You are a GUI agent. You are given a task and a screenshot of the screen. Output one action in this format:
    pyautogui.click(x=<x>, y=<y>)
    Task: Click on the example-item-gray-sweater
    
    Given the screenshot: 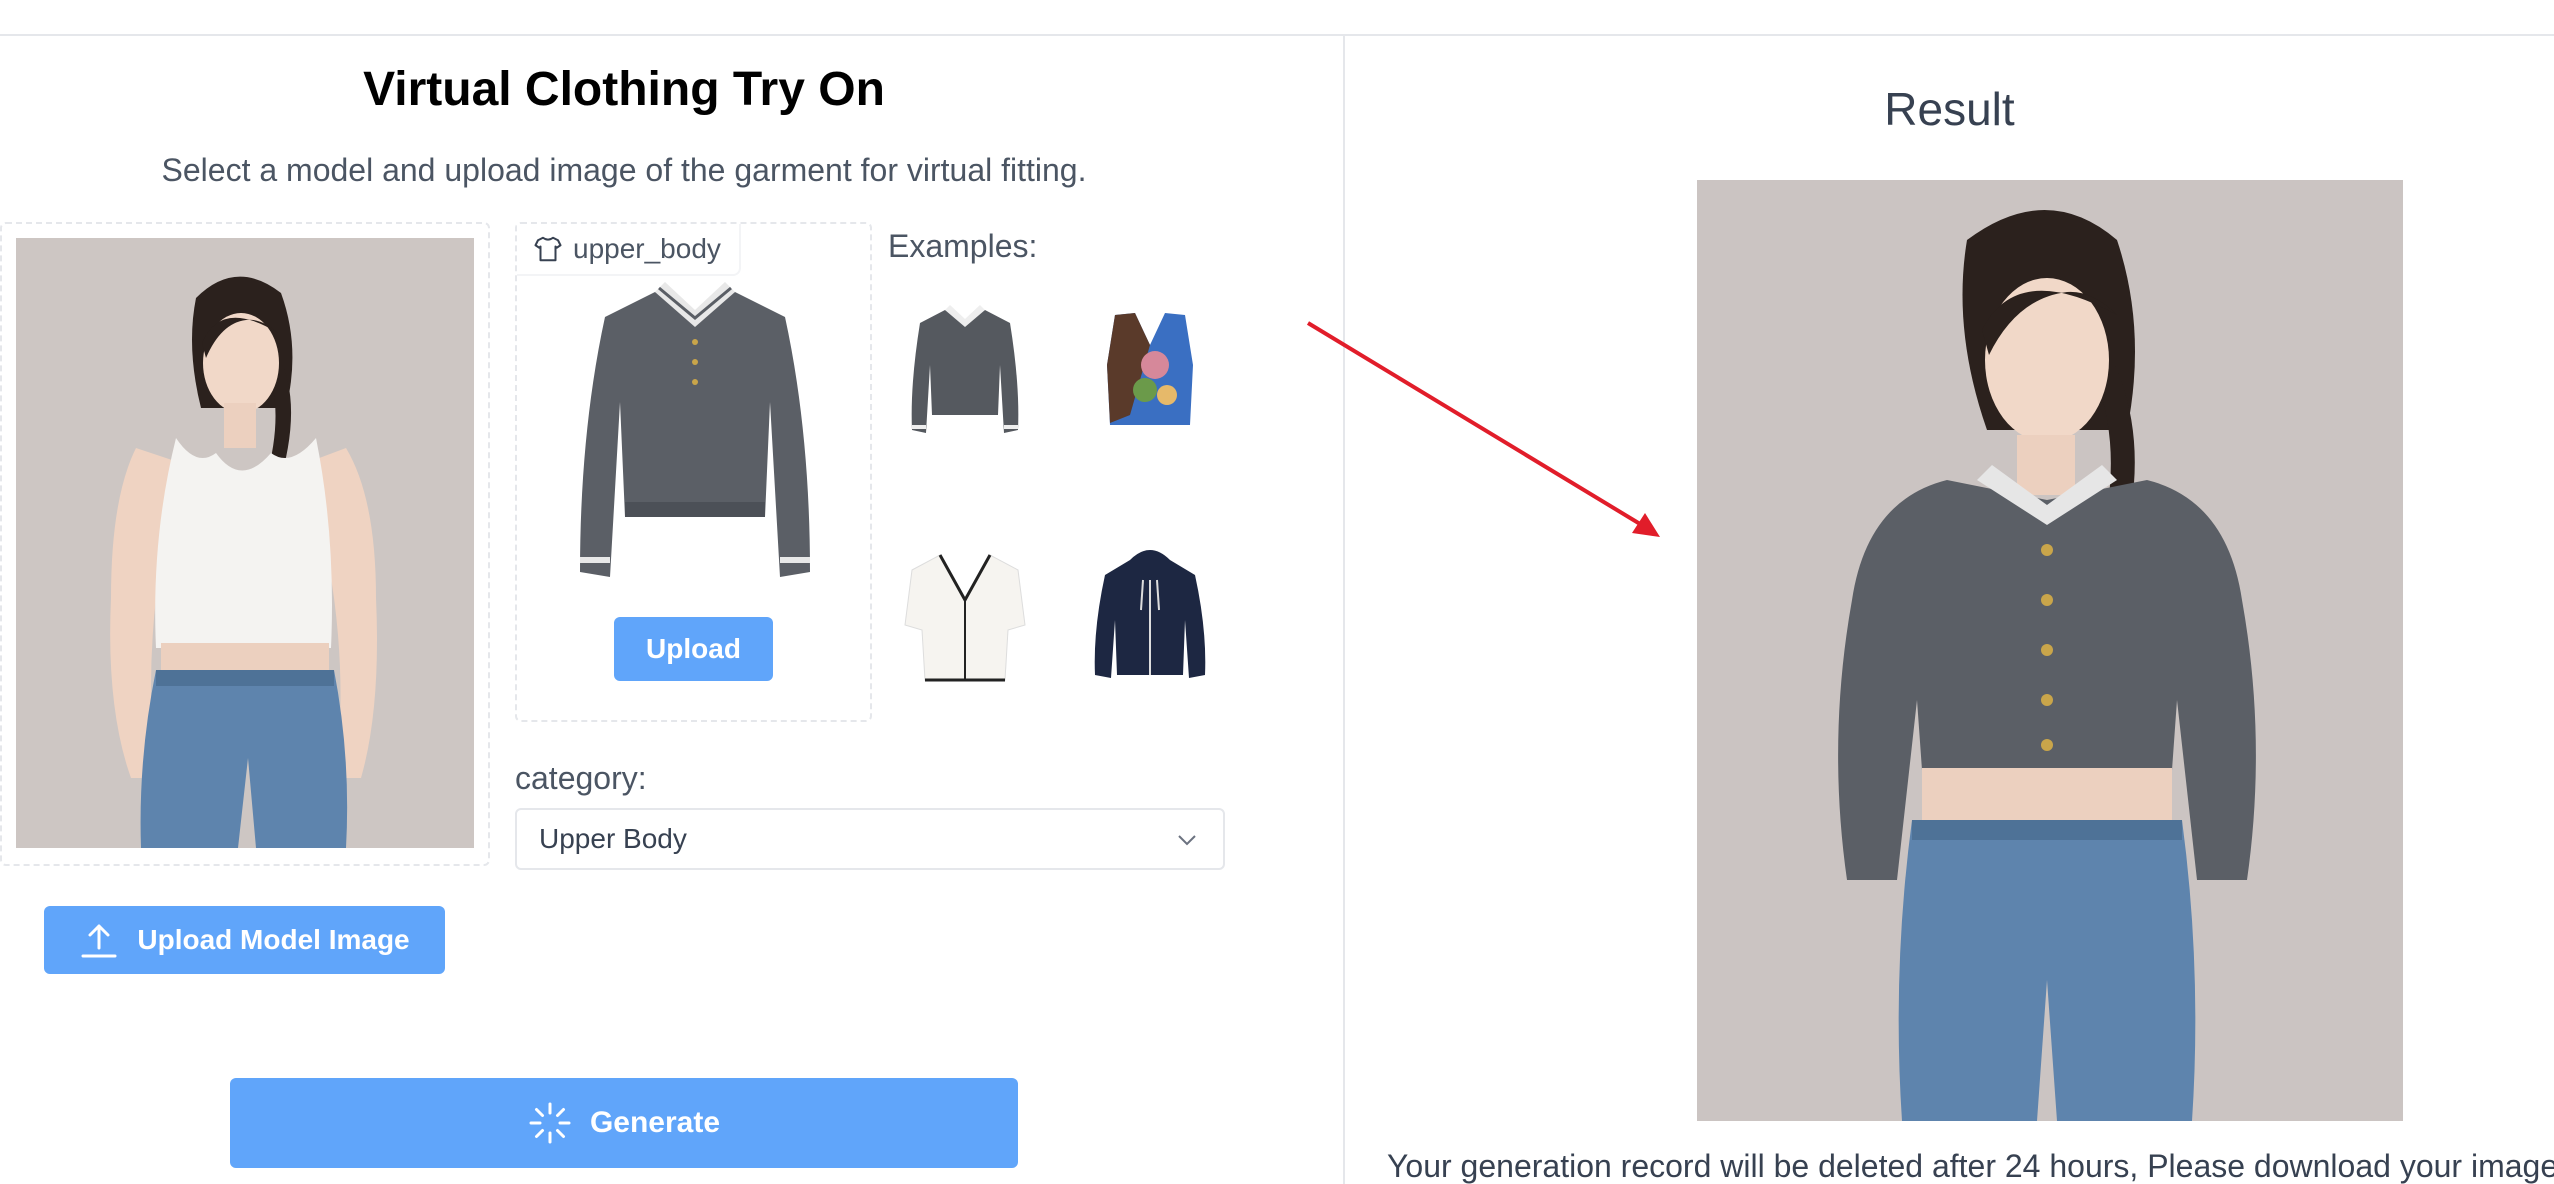 What is the action you would take?
    pyautogui.click(x=965, y=380)
    